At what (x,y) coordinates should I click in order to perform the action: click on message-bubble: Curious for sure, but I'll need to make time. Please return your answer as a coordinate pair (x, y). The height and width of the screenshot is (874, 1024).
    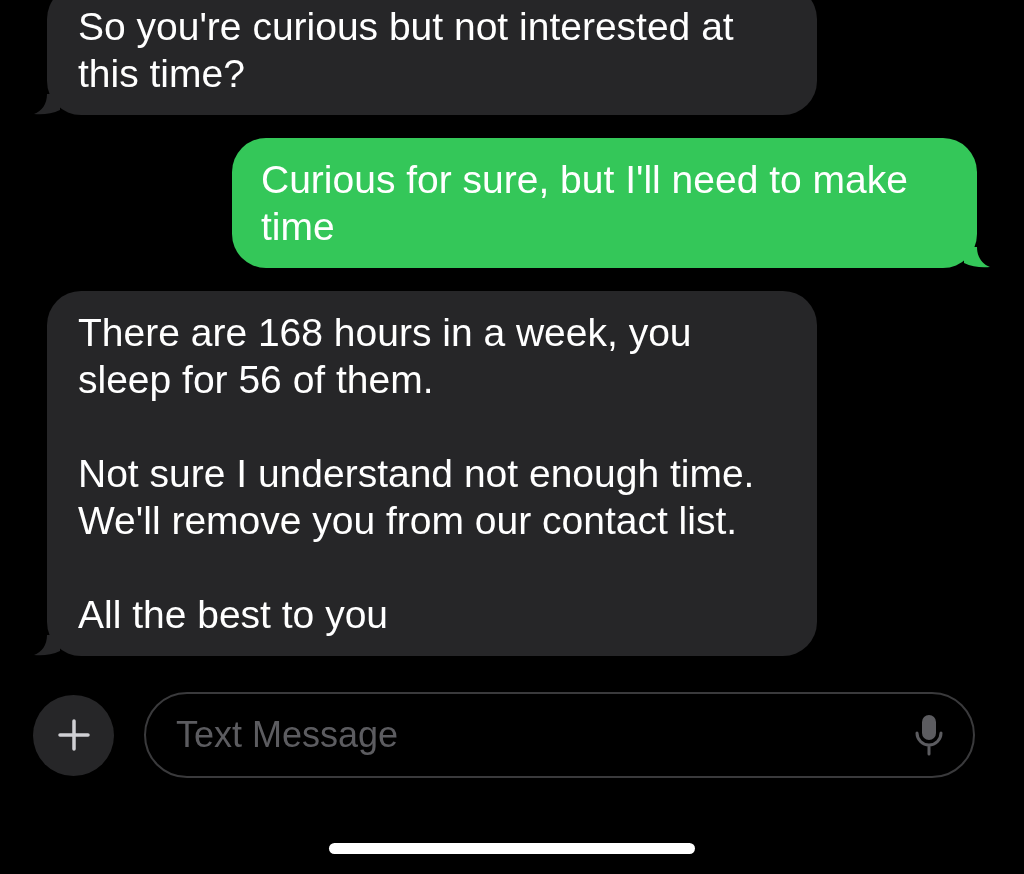
    Looking at the image, I should click on (604, 203).